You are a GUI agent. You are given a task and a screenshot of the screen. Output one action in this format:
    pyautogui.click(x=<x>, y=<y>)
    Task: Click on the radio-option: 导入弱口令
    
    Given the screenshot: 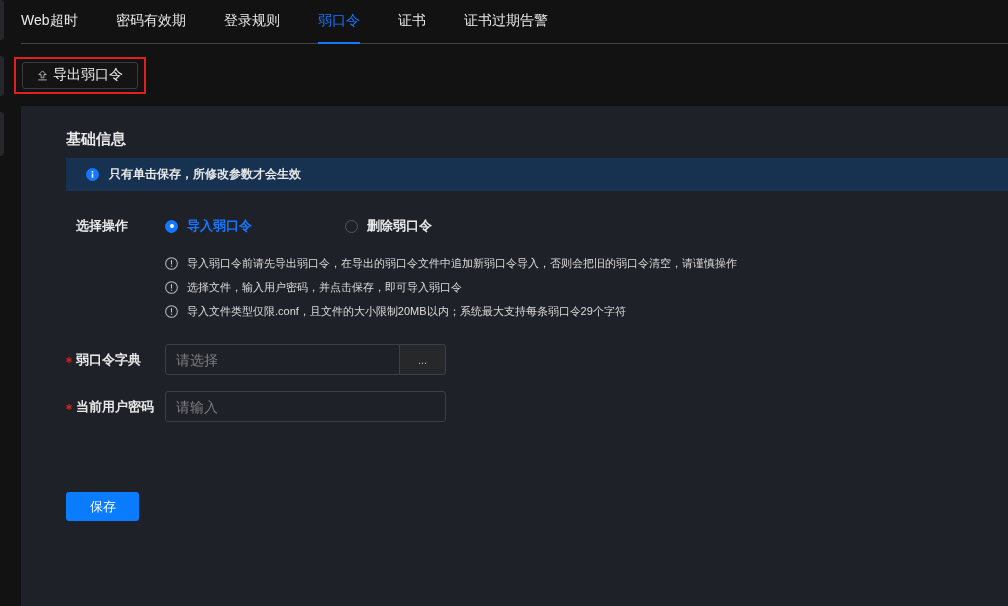 What is the action you would take?
    pyautogui.click(x=255, y=226)
    